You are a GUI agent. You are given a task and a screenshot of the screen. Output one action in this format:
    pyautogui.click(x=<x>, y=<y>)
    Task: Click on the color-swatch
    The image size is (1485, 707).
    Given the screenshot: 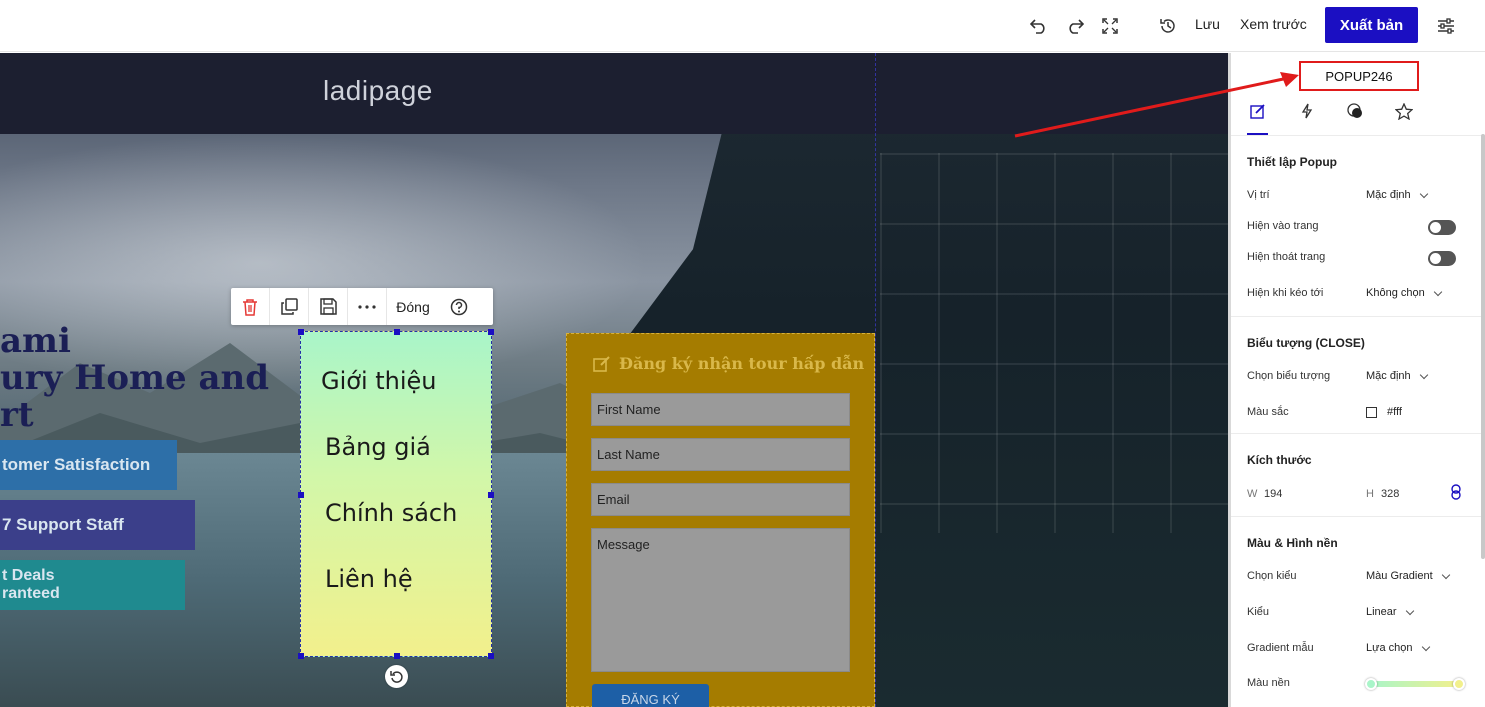 What is the action you would take?
    pyautogui.click(x=1371, y=412)
    